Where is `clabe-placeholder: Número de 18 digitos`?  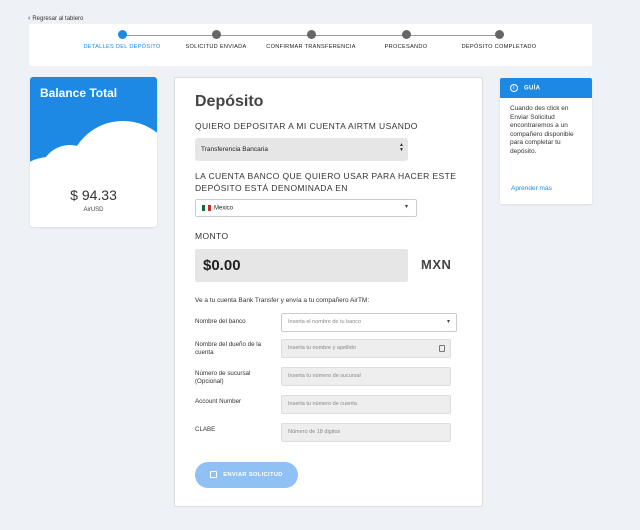
clabe-placeholder: Número de 18 digitos is located at coordinates (314, 432).